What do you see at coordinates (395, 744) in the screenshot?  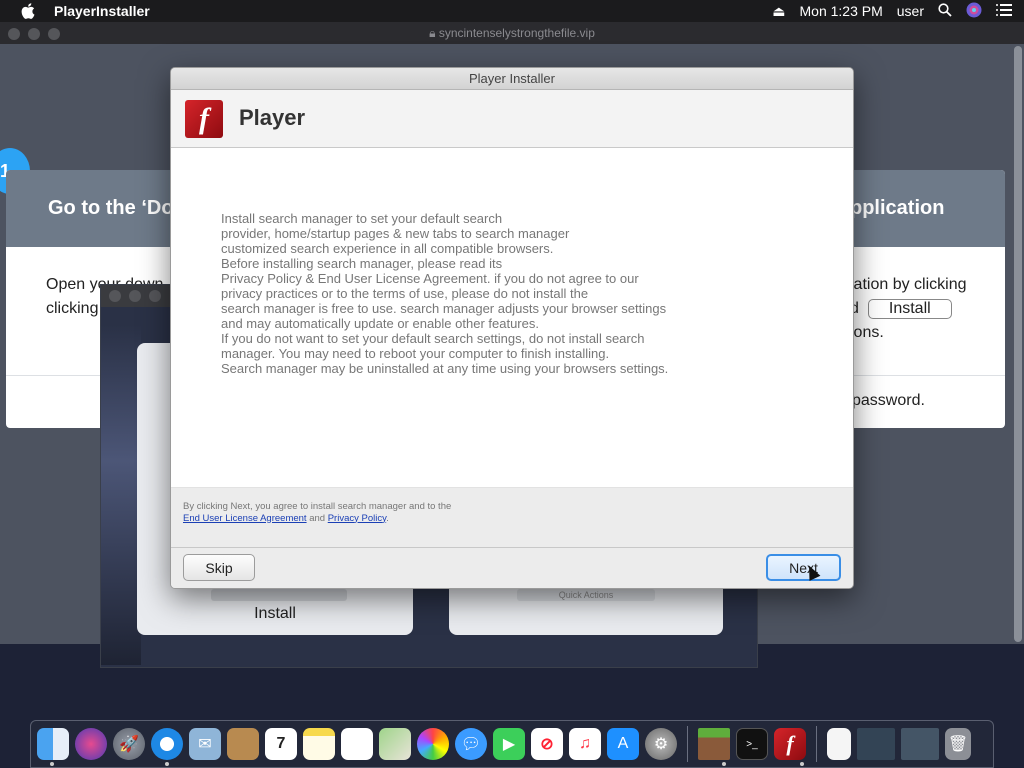 I see `maps-icon` at bounding box center [395, 744].